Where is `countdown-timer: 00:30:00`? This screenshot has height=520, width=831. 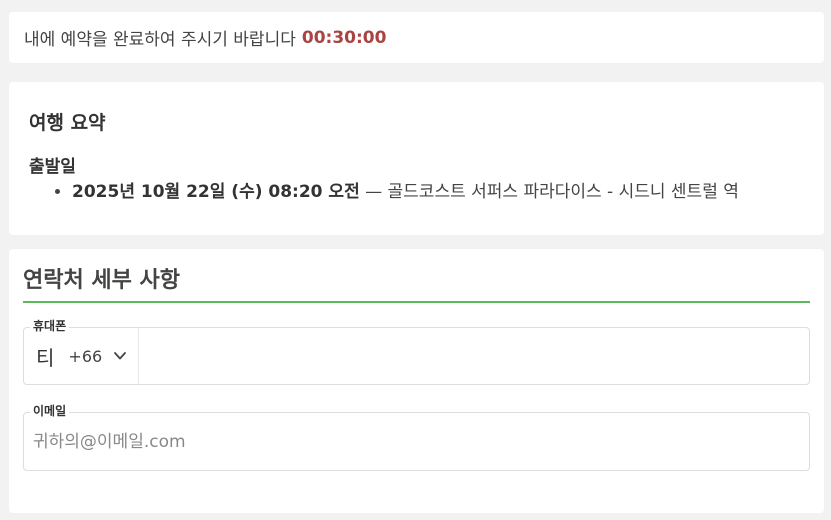
countdown-timer: 00:30:00 is located at coordinates (344, 37).